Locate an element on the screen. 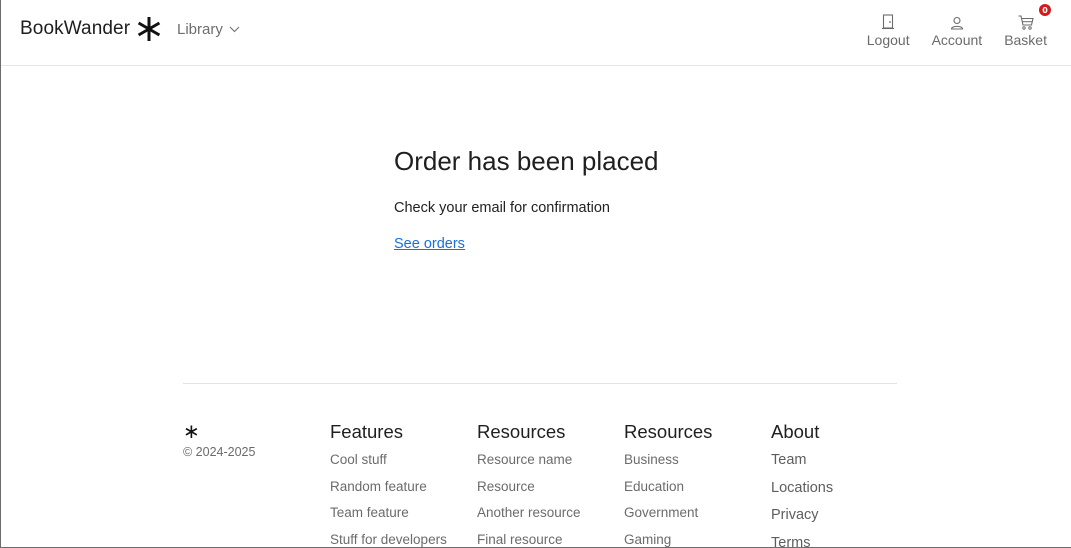 The width and height of the screenshot is (1071, 548). basket-label: Basket is located at coordinates (1025, 40).